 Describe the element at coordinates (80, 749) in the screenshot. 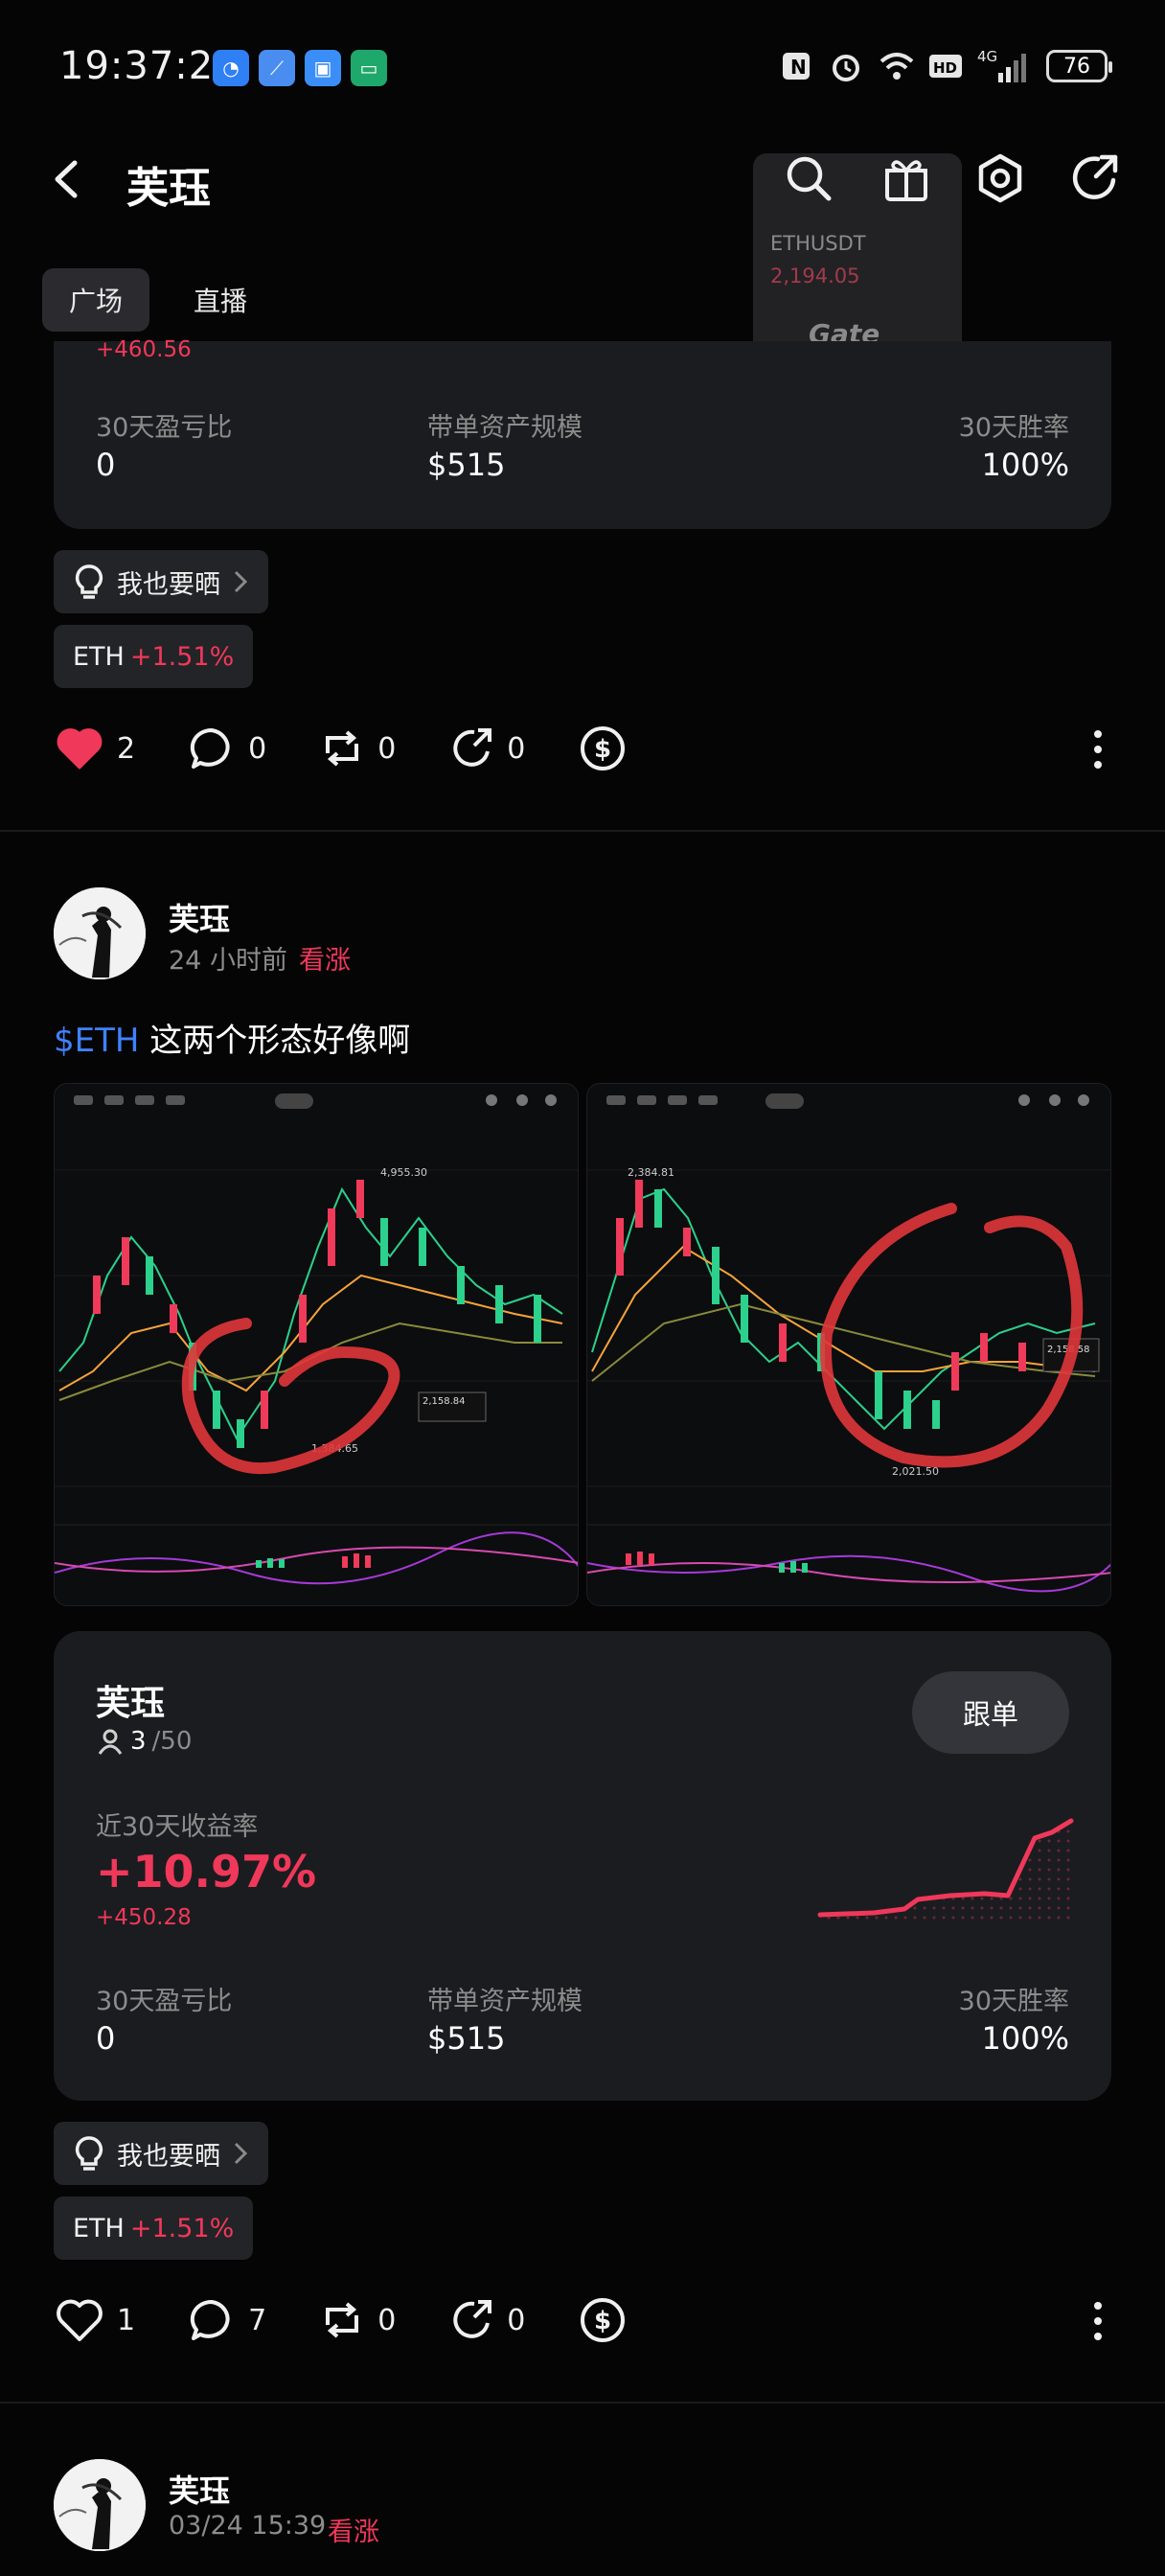

I see `heart-filled-icon` at that location.